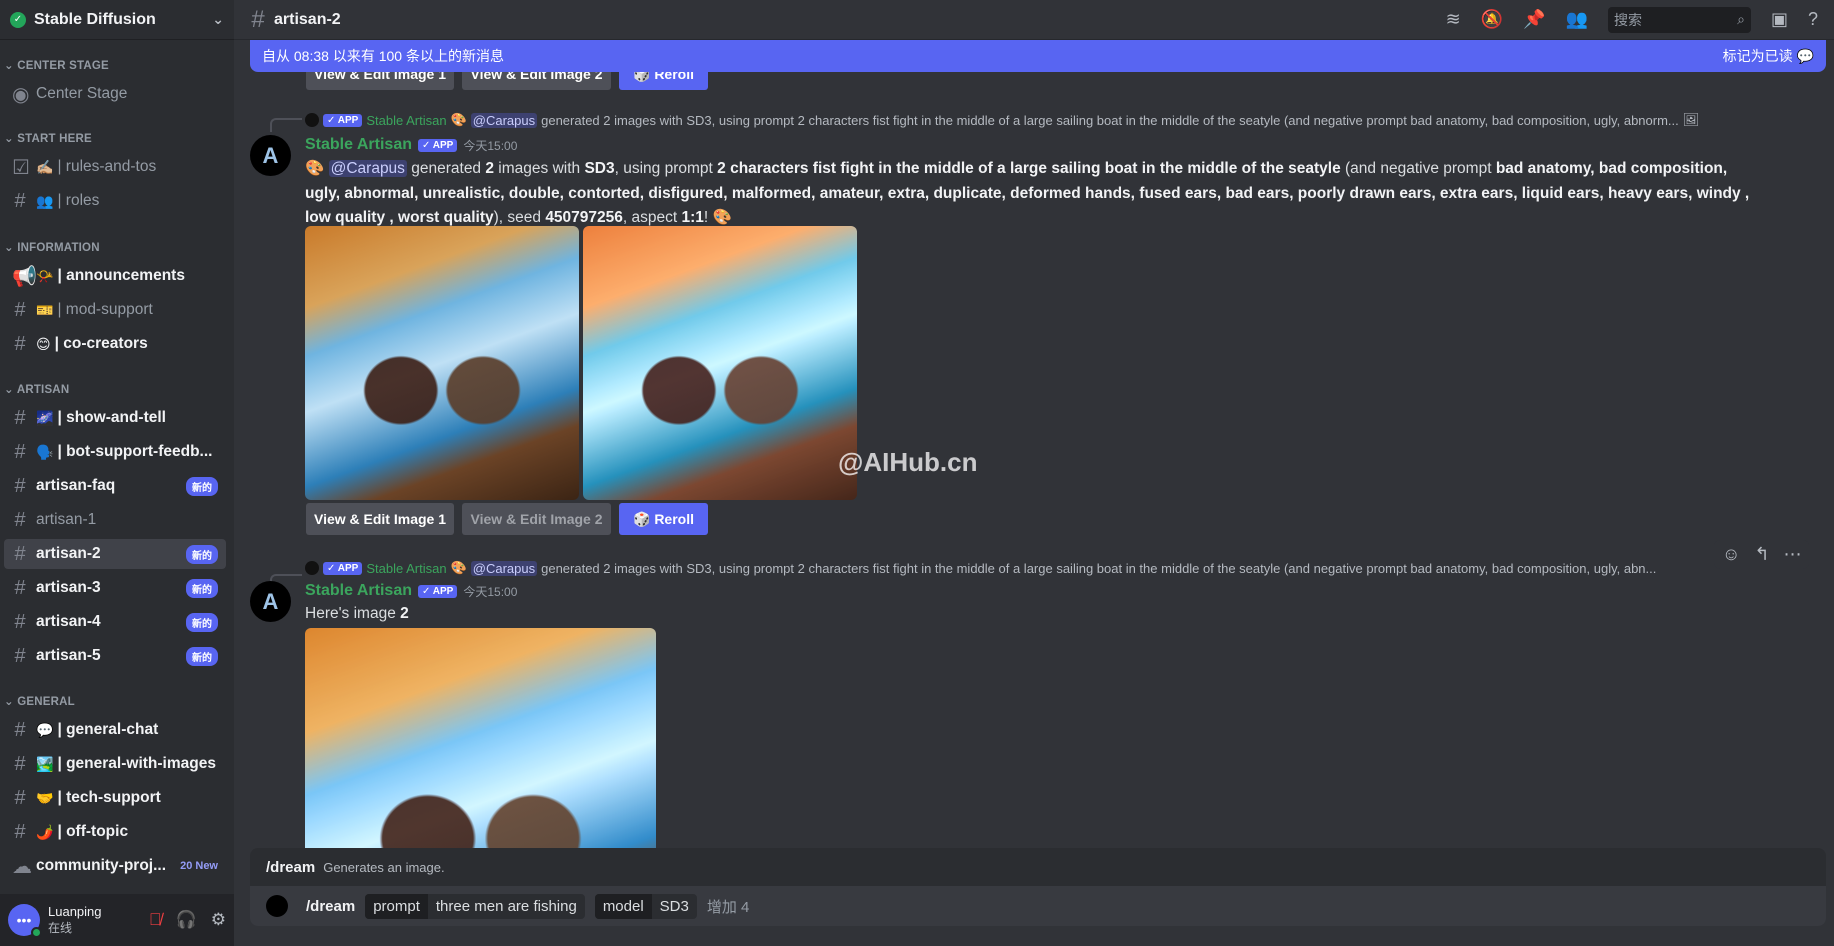 The image size is (1834, 946). Describe the element at coordinates (218, 19) in the screenshot. I see `chevron-down-icon: ⌄` at that location.